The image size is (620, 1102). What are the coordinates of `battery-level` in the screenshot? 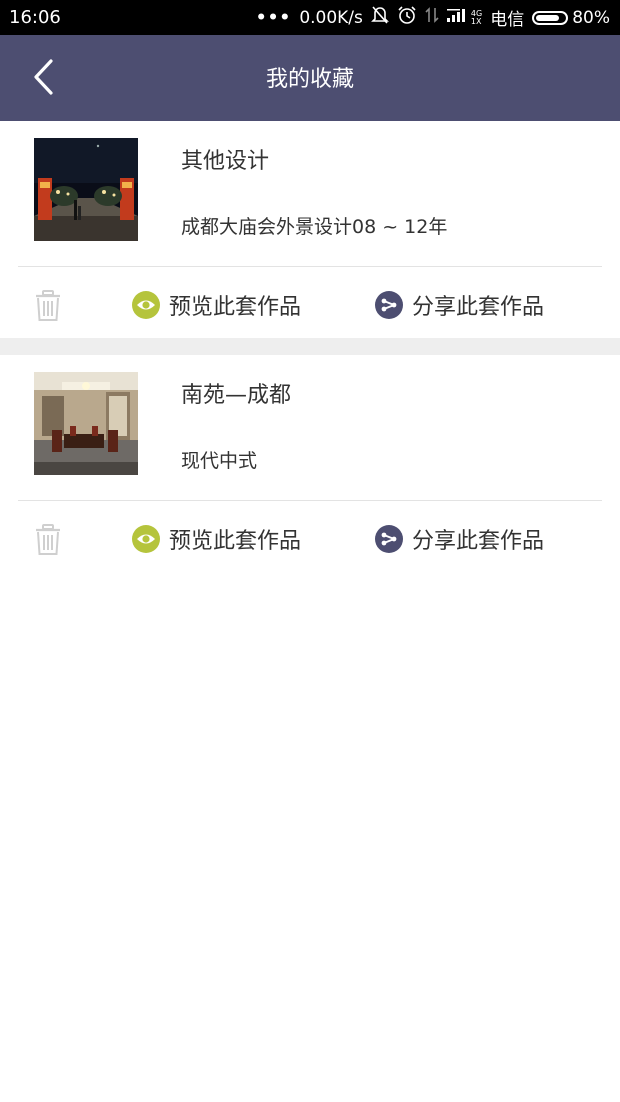 It's located at (547, 17).